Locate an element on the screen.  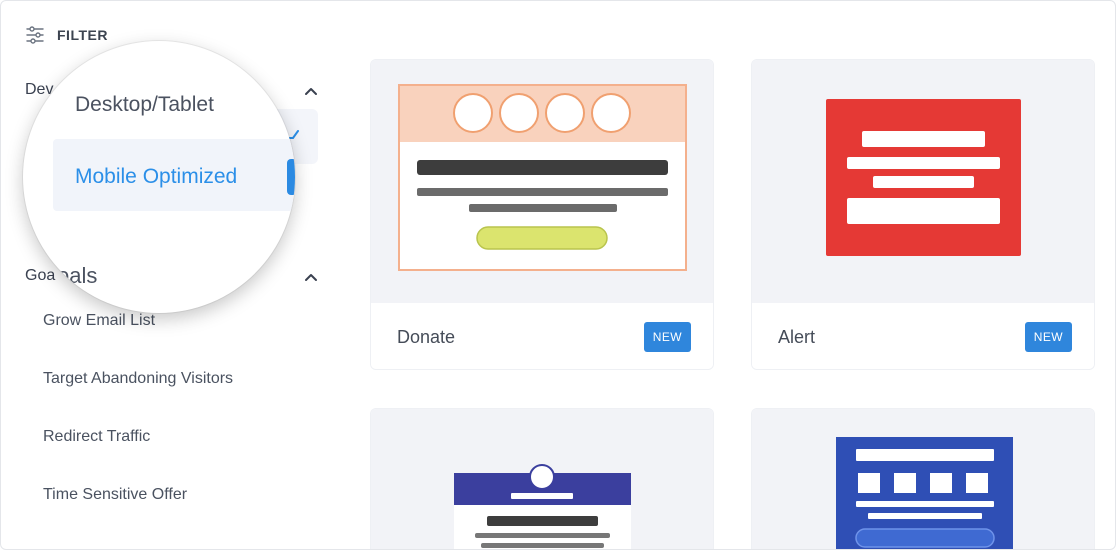
device-option-desktop-tablet: Desktop/Tablet is located at coordinates (144, 105).